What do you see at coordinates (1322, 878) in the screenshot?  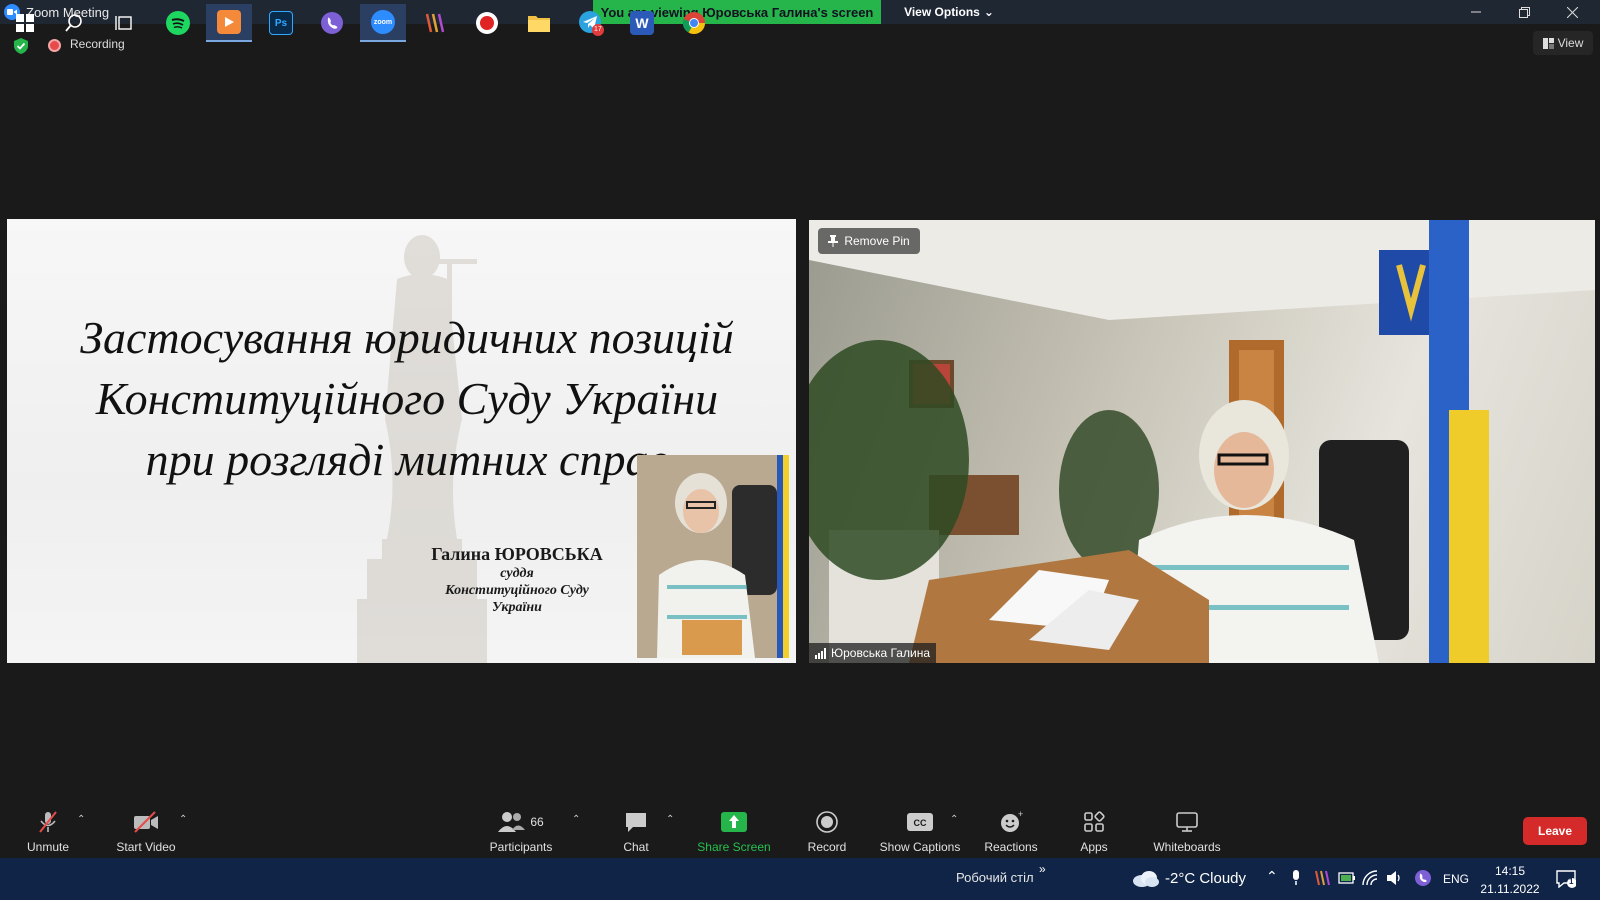 I see `tray-winrar-icon` at bounding box center [1322, 878].